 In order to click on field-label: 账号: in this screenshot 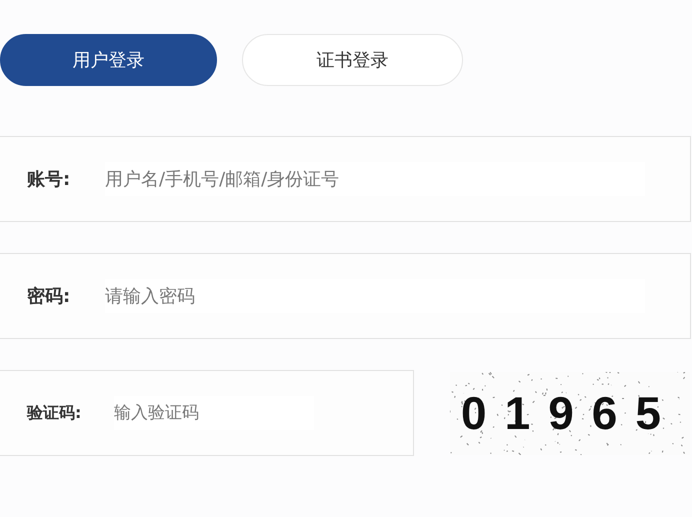, I will do `click(49, 179)`.